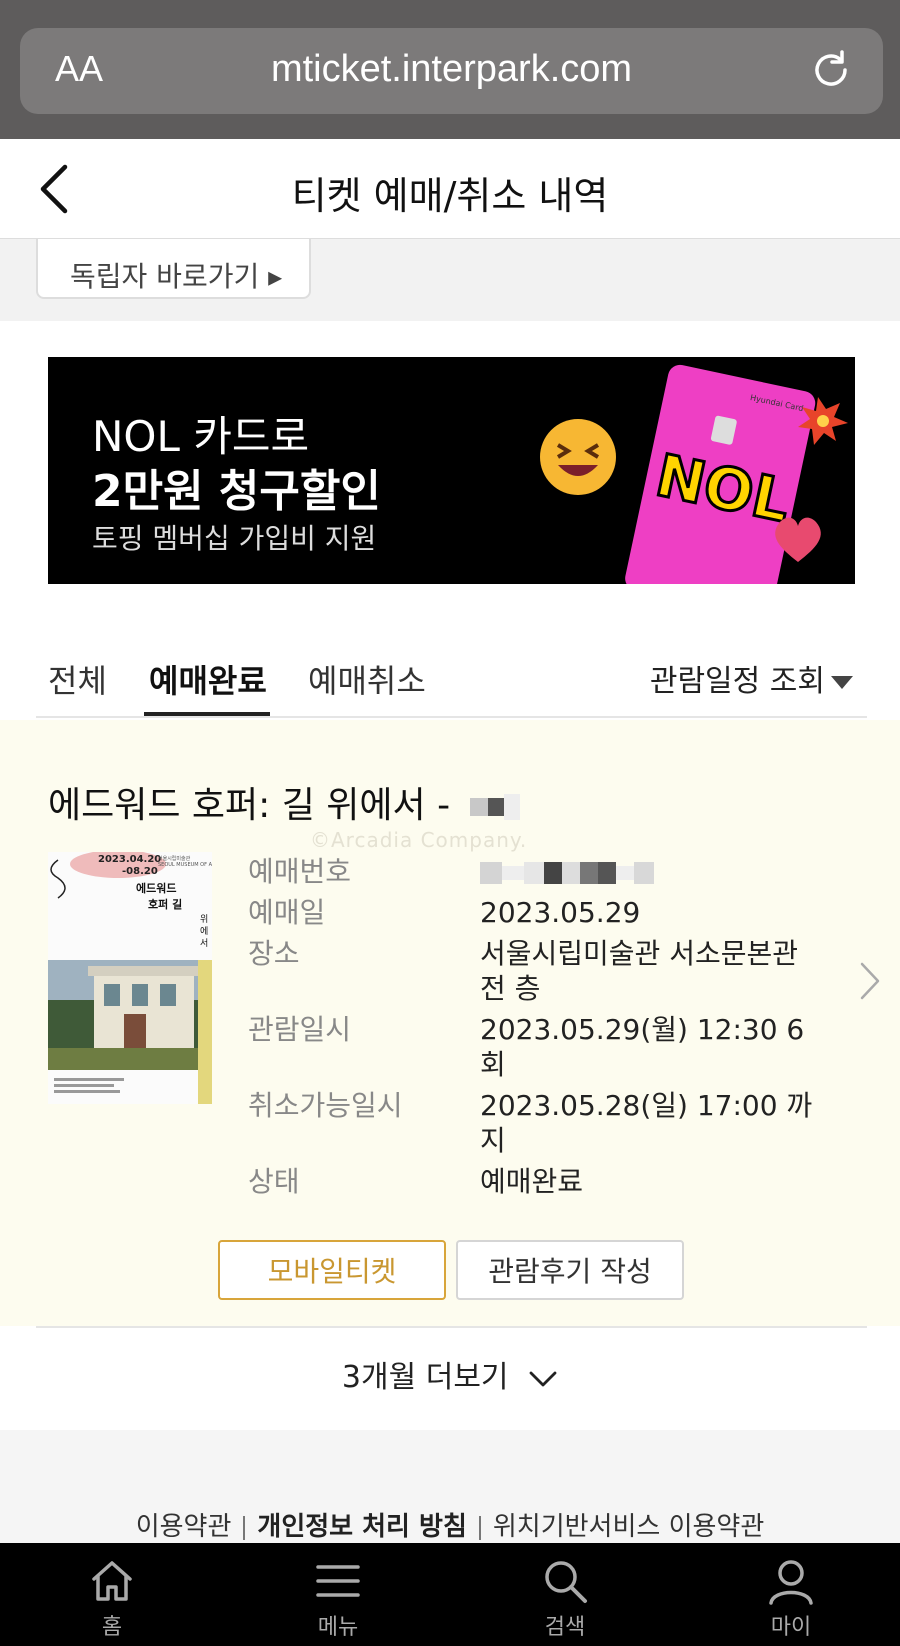 The width and height of the screenshot is (900, 1646). I want to click on search-icon, so click(566, 1582).